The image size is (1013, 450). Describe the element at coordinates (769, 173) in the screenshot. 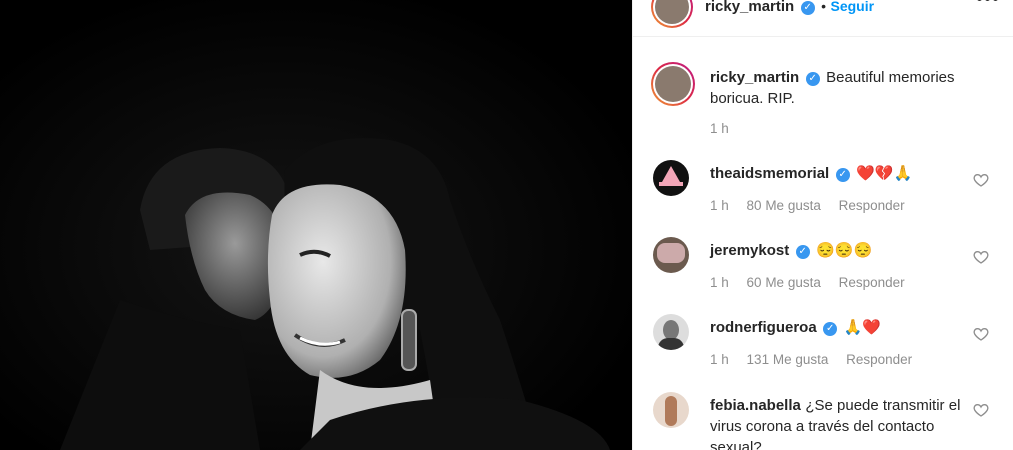

I see `comment-username: theaidsmemorial` at that location.